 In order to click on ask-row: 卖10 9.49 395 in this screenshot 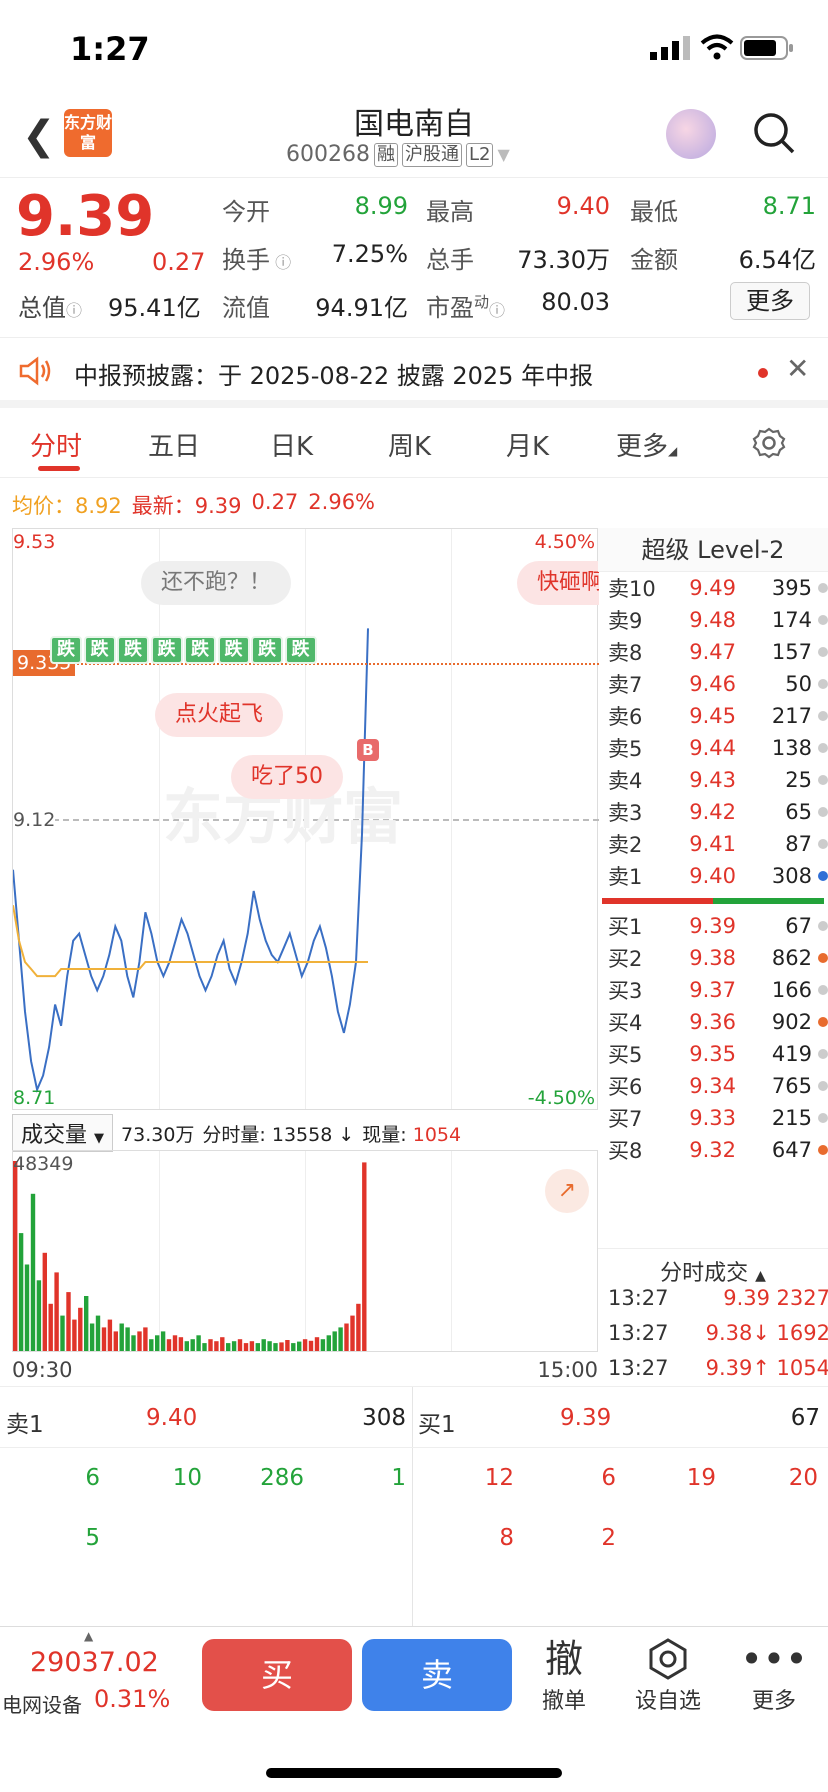, I will do `click(713, 588)`.